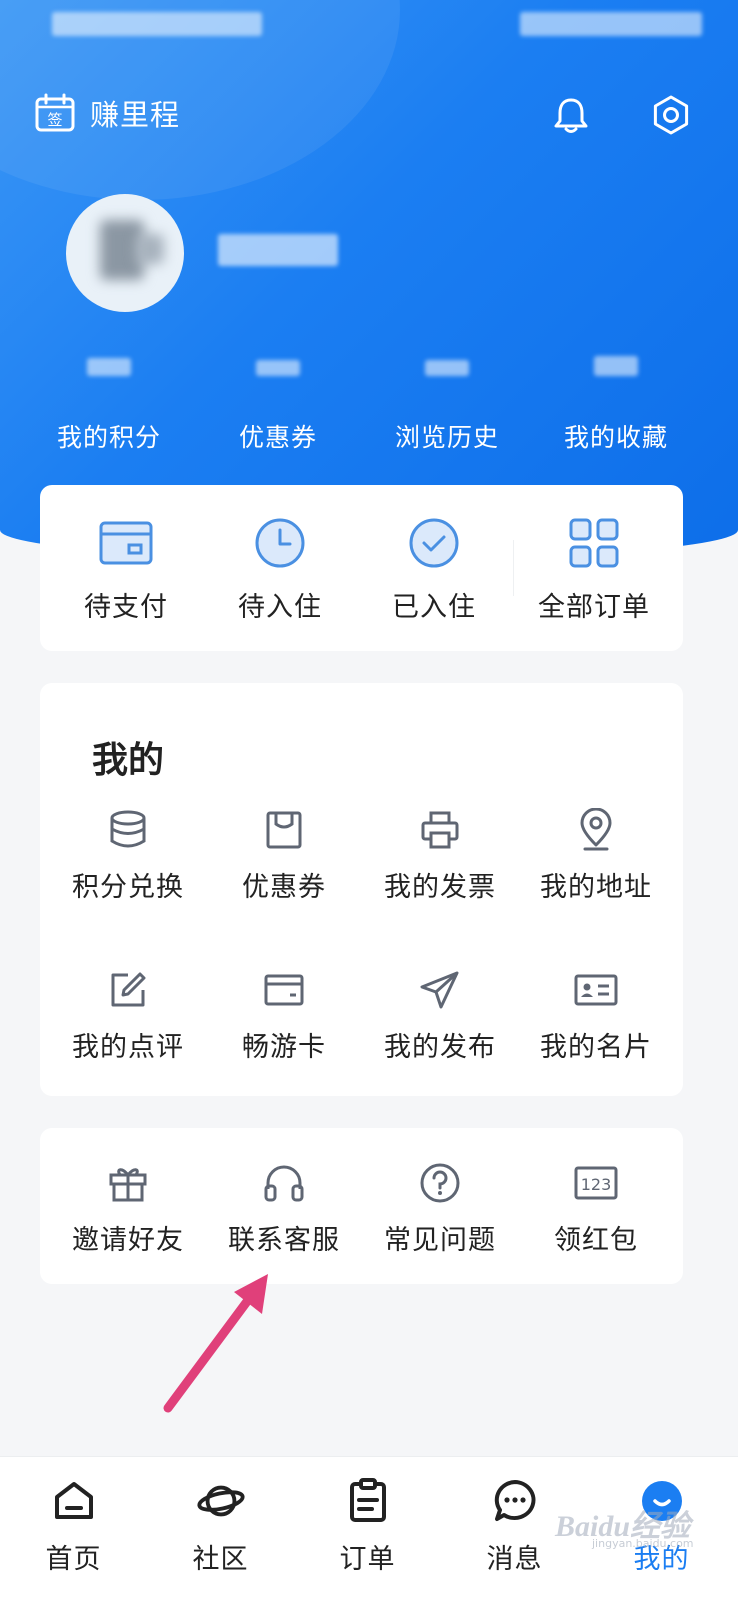  What do you see at coordinates (128, 1185) in the screenshot?
I see `gift-icon` at bounding box center [128, 1185].